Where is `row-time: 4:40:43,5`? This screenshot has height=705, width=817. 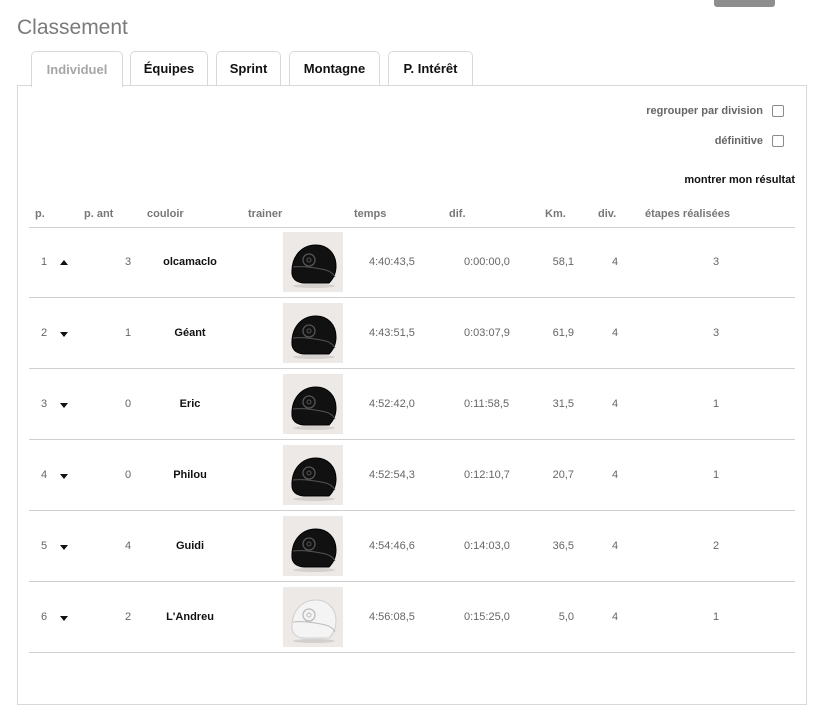
row-time: 4:40:43,5 is located at coordinates (392, 262).